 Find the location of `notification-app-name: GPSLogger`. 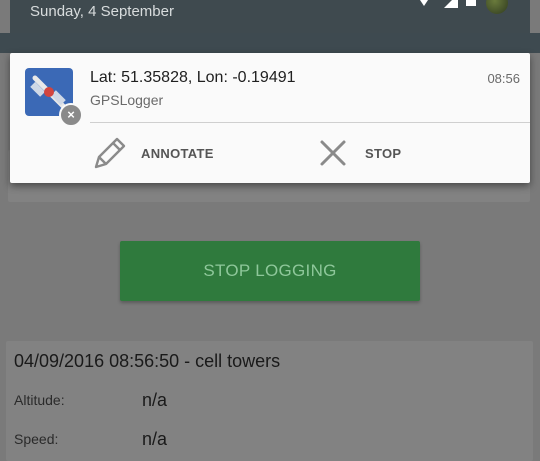

notification-app-name: GPSLogger is located at coordinates (127, 100).